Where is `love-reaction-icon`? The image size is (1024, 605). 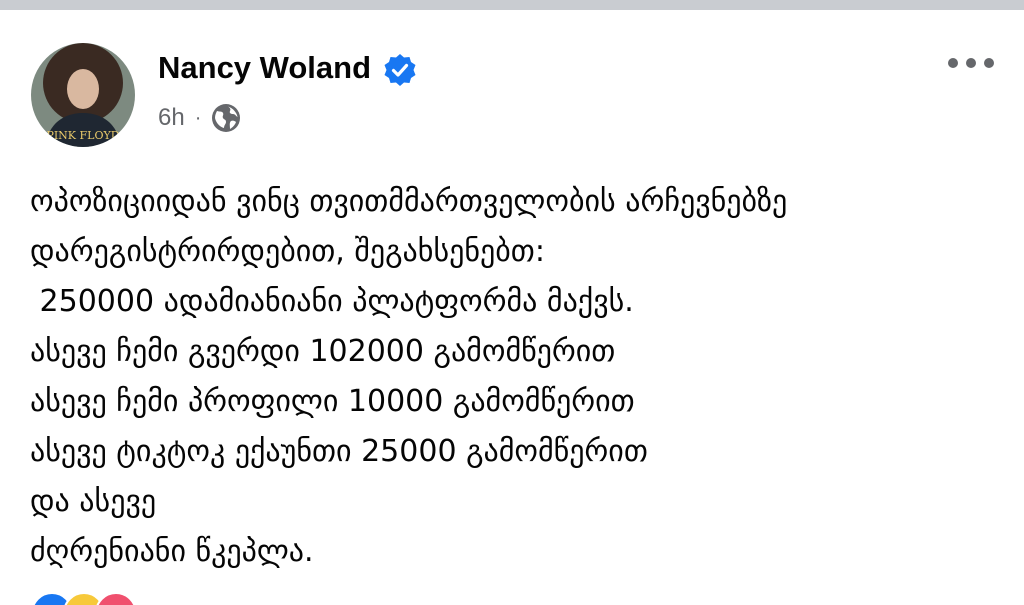 love-reaction-icon is located at coordinates (116, 598).